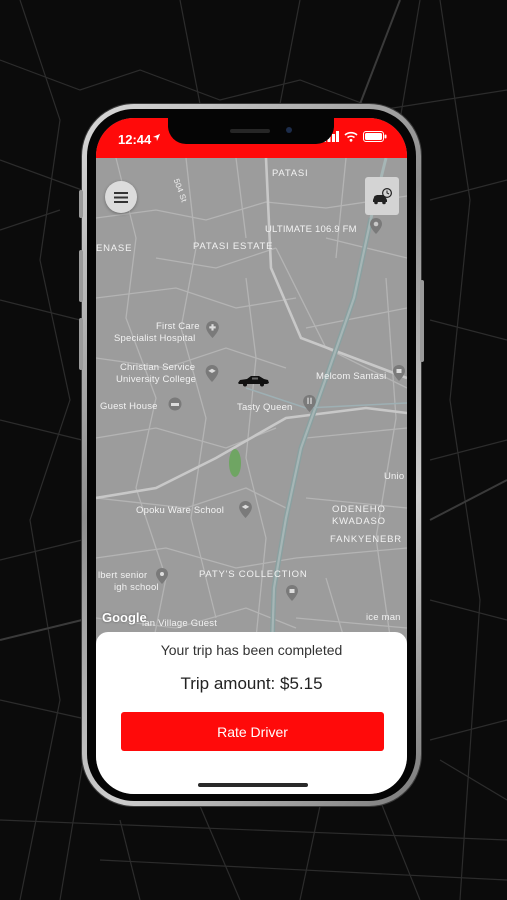  What do you see at coordinates (156, 379) in the screenshot?
I see `map-label-university-college: University College` at bounding box center [156, 379].